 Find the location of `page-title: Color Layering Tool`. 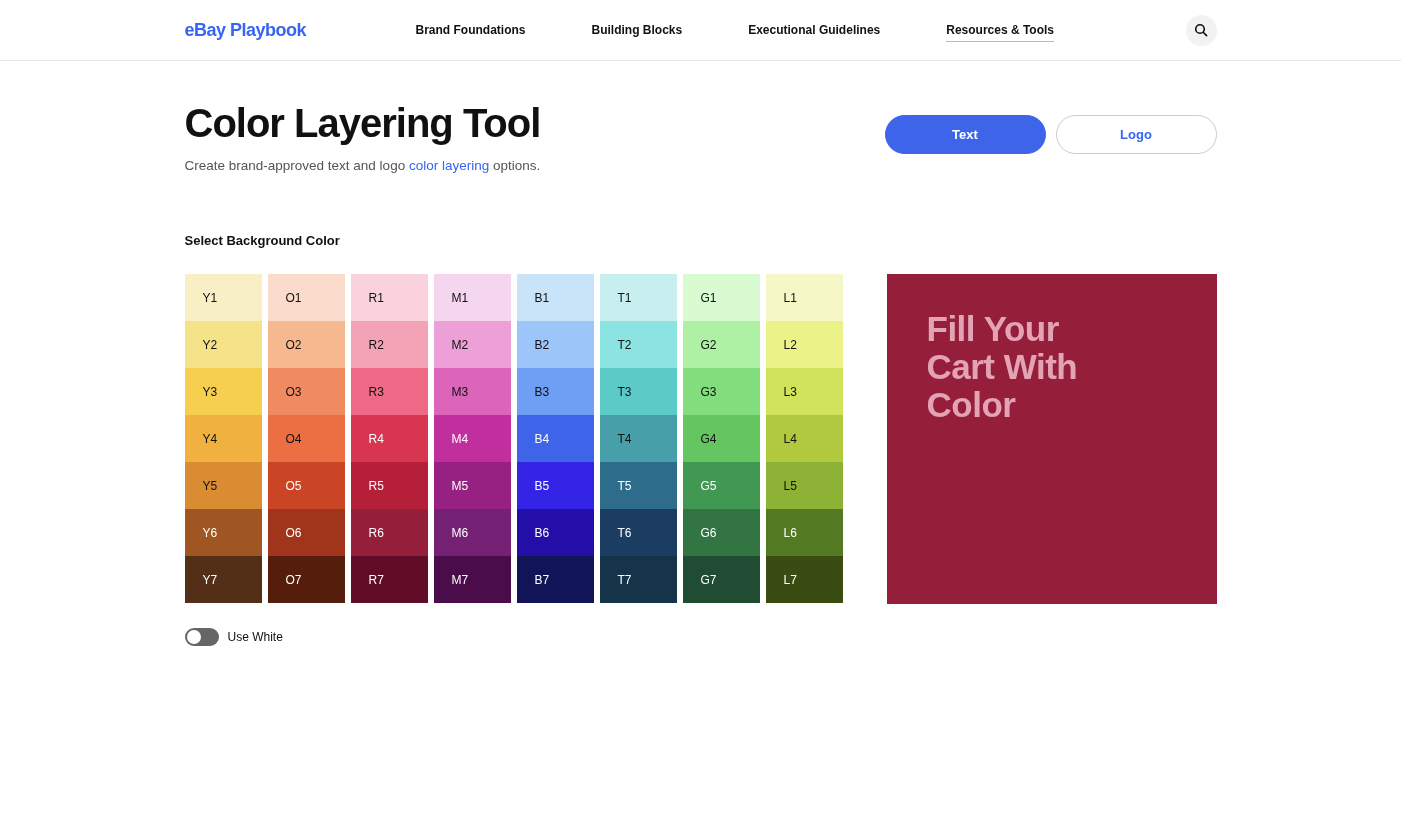

page-title: Color Layering Tool is located at coordinates (362, 123).